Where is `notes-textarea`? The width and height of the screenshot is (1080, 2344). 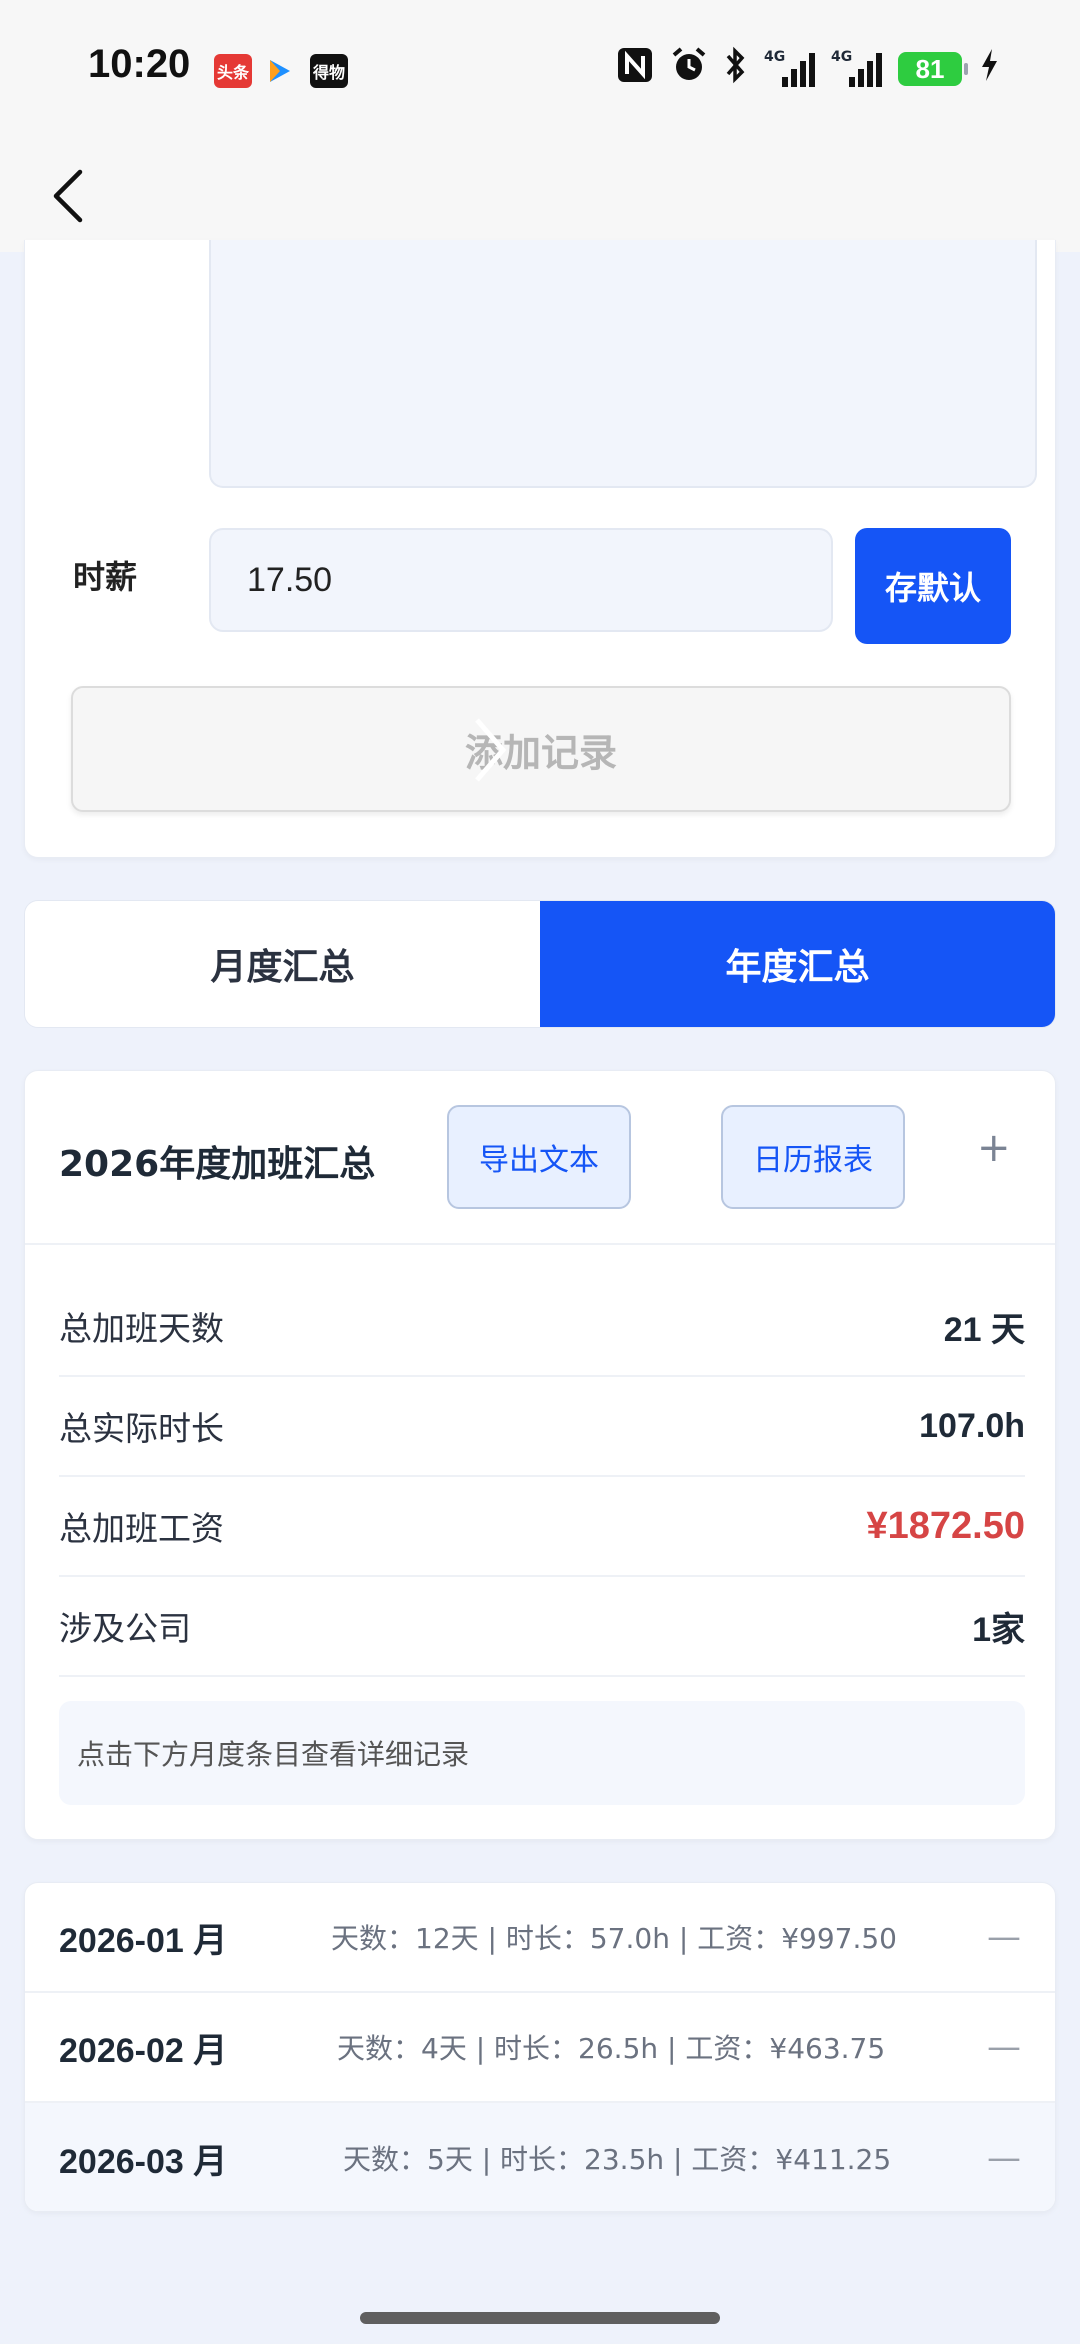 notes-textarea is located at coordinates (623, 364).